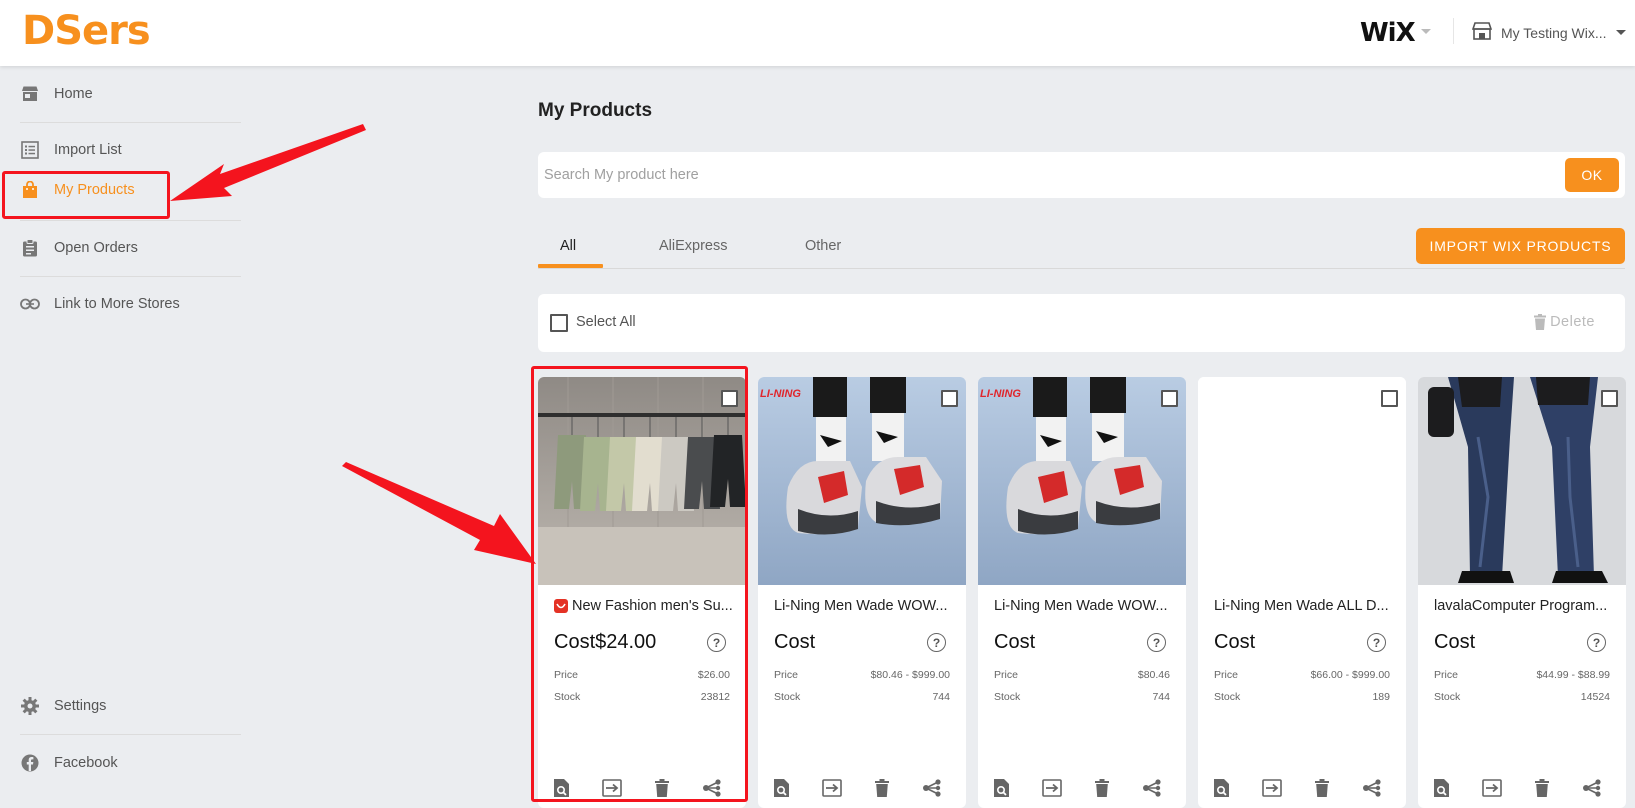 Image resolution: width=1635 pixels, height=808 pixels. Describe the element at coordinates (1426, 31) in the screenshot. I see `platform-dropdown-caret-icon` at that location.